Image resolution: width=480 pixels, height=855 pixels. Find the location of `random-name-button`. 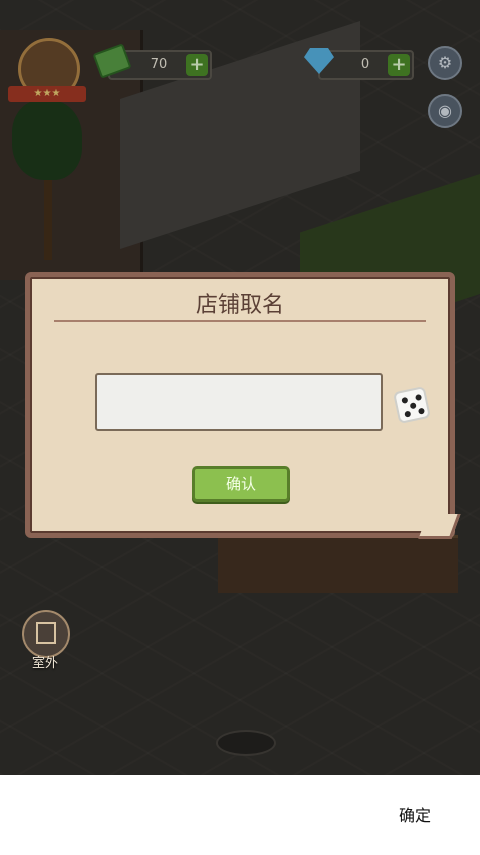

random-name-button is located at coordinates (412, 405).